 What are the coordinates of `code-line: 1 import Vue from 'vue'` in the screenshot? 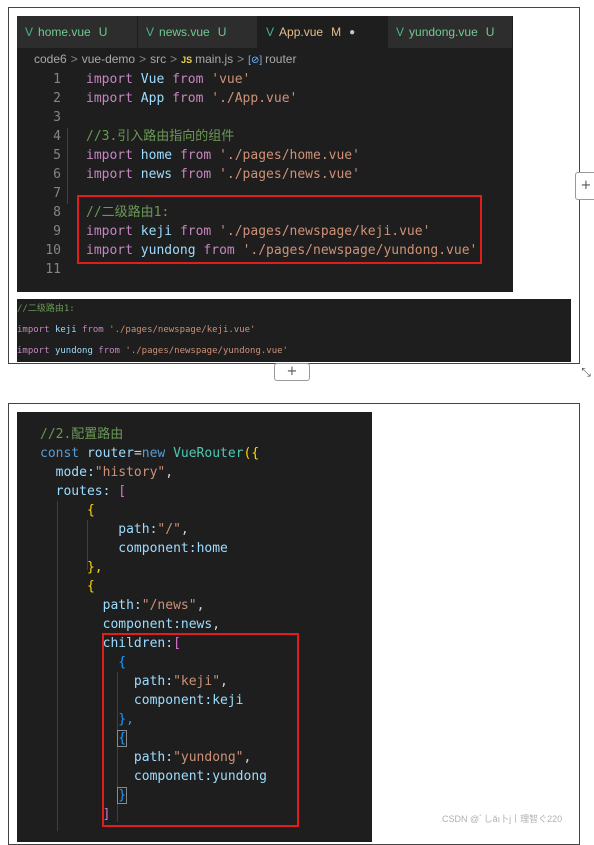 It's located at (265, 79).